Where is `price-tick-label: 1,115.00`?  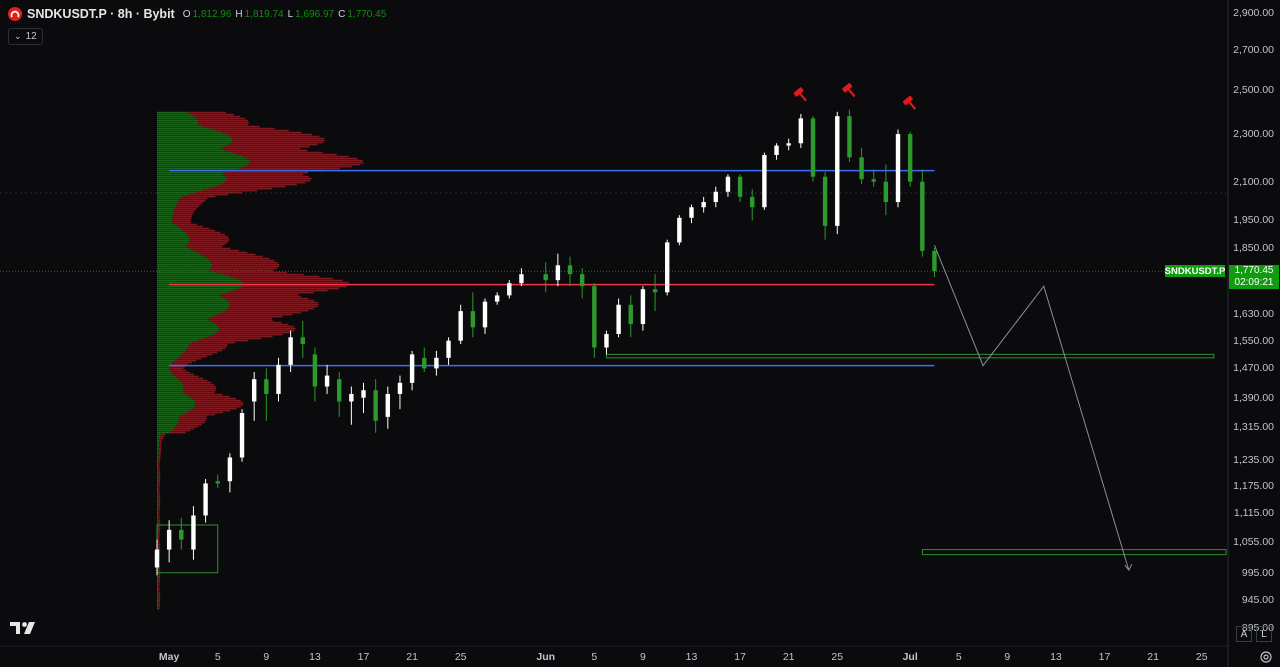 price-tick-label: 1,115.00 is located at coordinates (1253, 513).